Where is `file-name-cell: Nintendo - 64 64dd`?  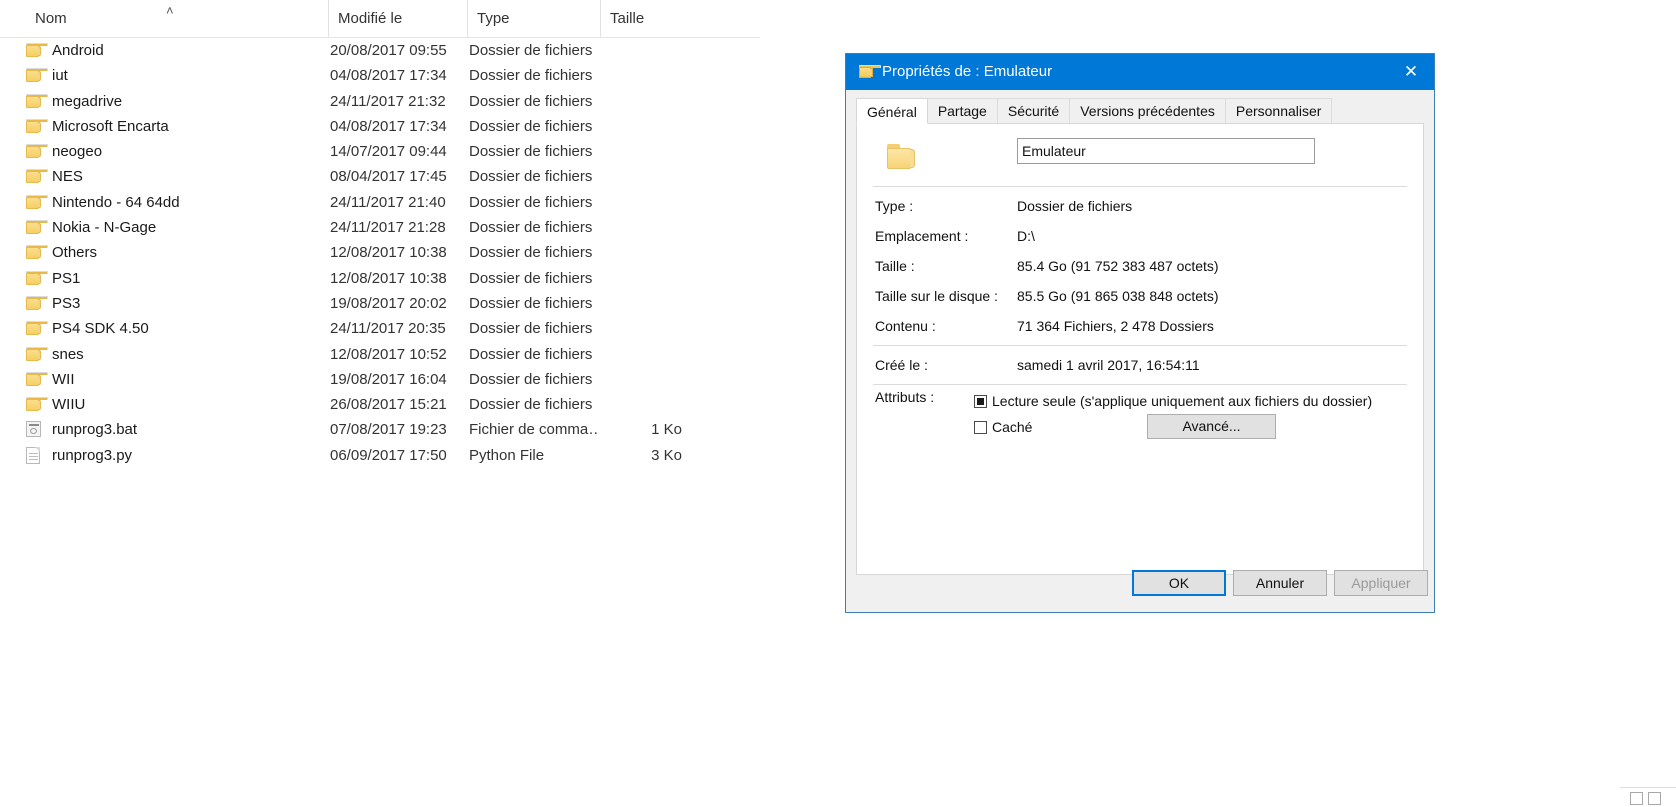
file-name-cell: Nintendo - 64 64dd is located at coordinates (176, 202).